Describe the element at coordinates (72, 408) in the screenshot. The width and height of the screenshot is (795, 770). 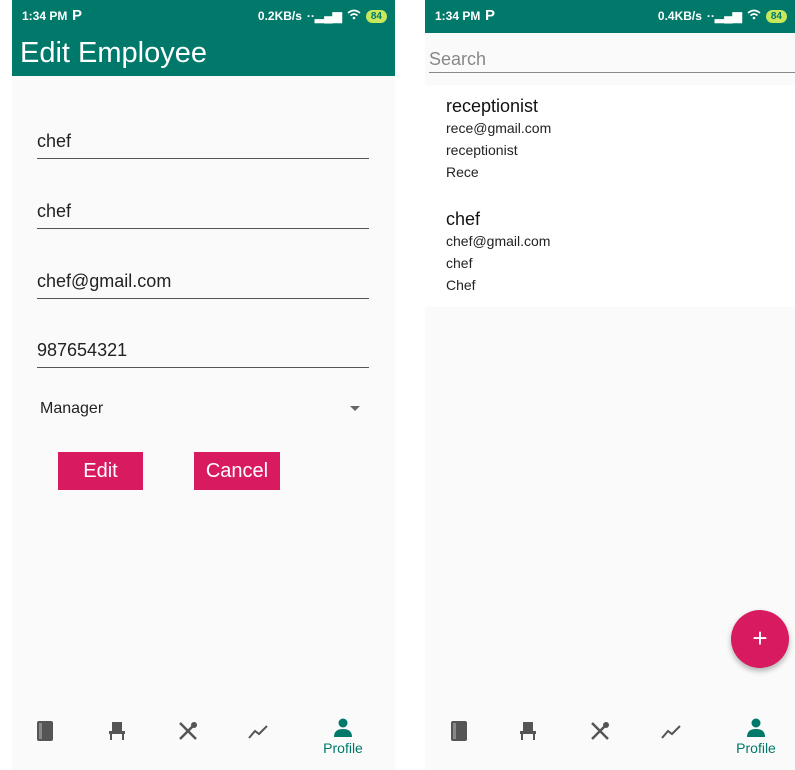
I see `role-selected: Manager` at that location.